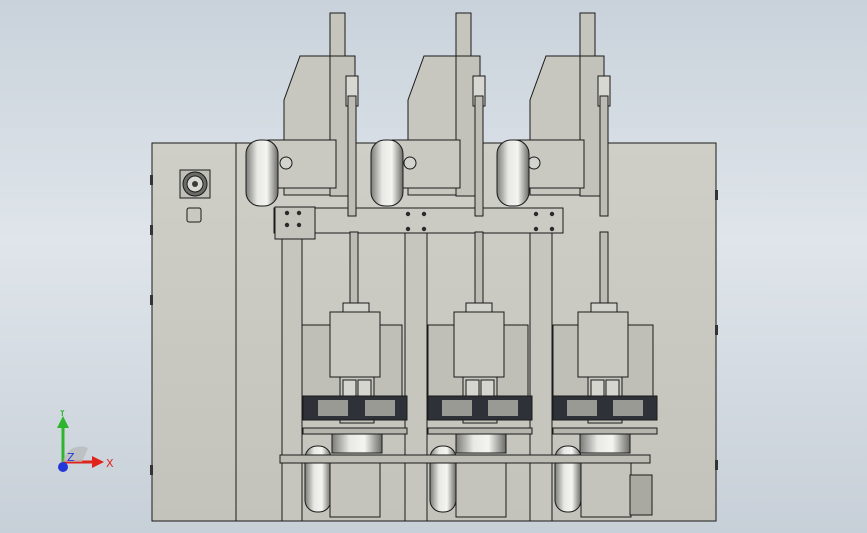 The image size is (867, 533). I want to click on cross-beam, so click(418, 220).